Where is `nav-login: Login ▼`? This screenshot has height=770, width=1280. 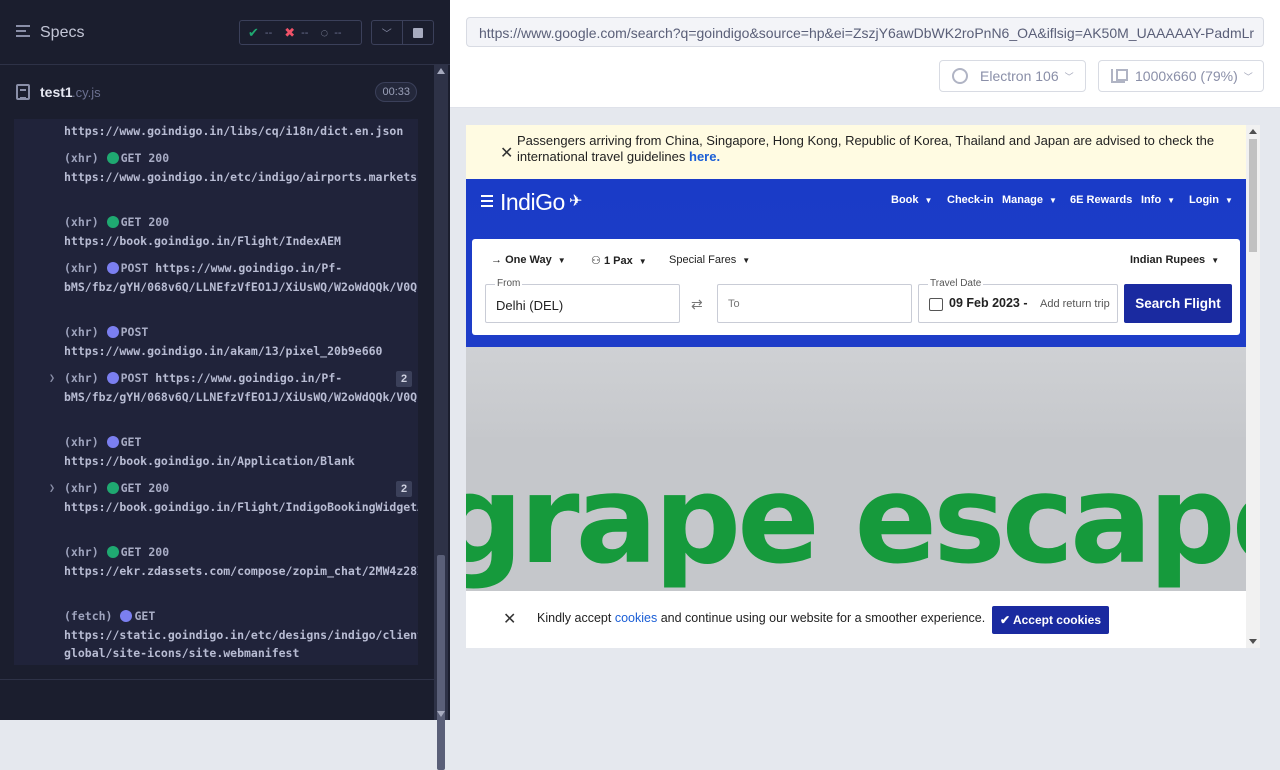 nav-login: Login ▼ is located at coordinates (1211, 200).